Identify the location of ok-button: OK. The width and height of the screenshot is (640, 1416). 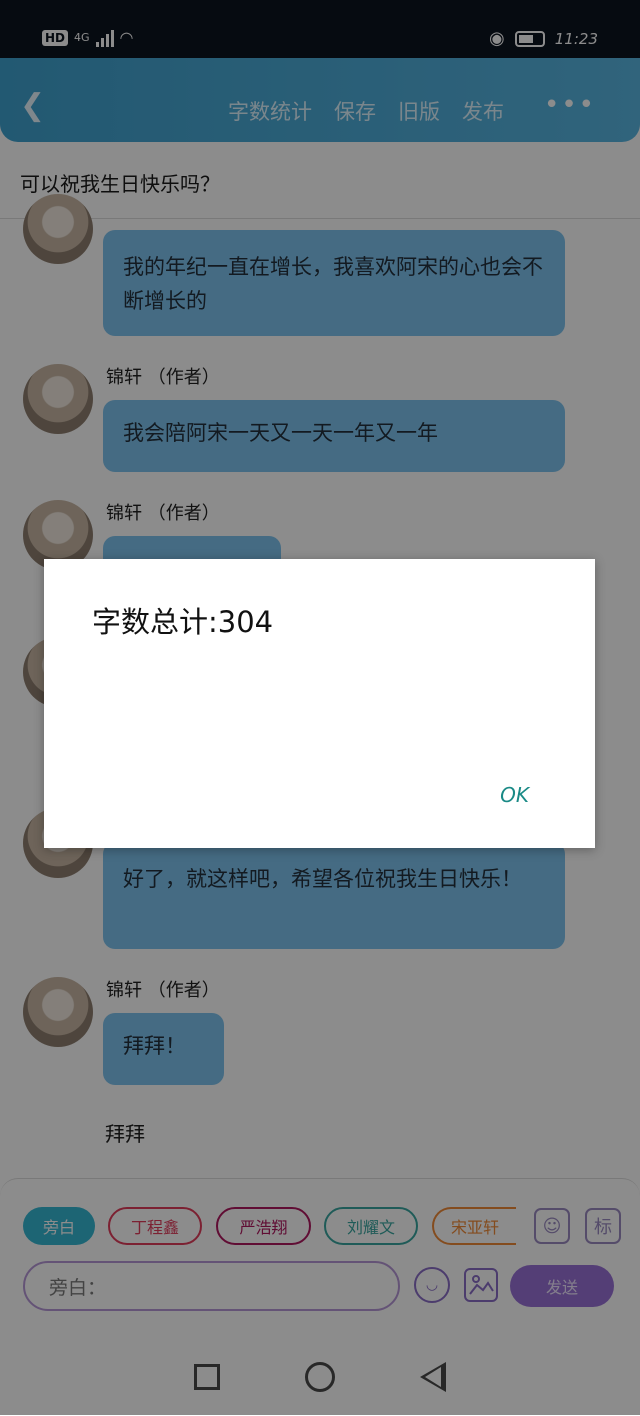
(514, 795).